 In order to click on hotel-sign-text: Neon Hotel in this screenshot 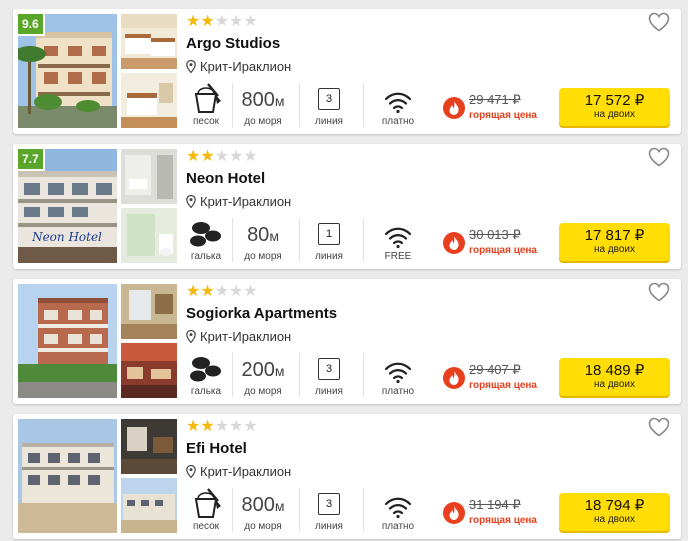, I will do `click(66, 237)`.